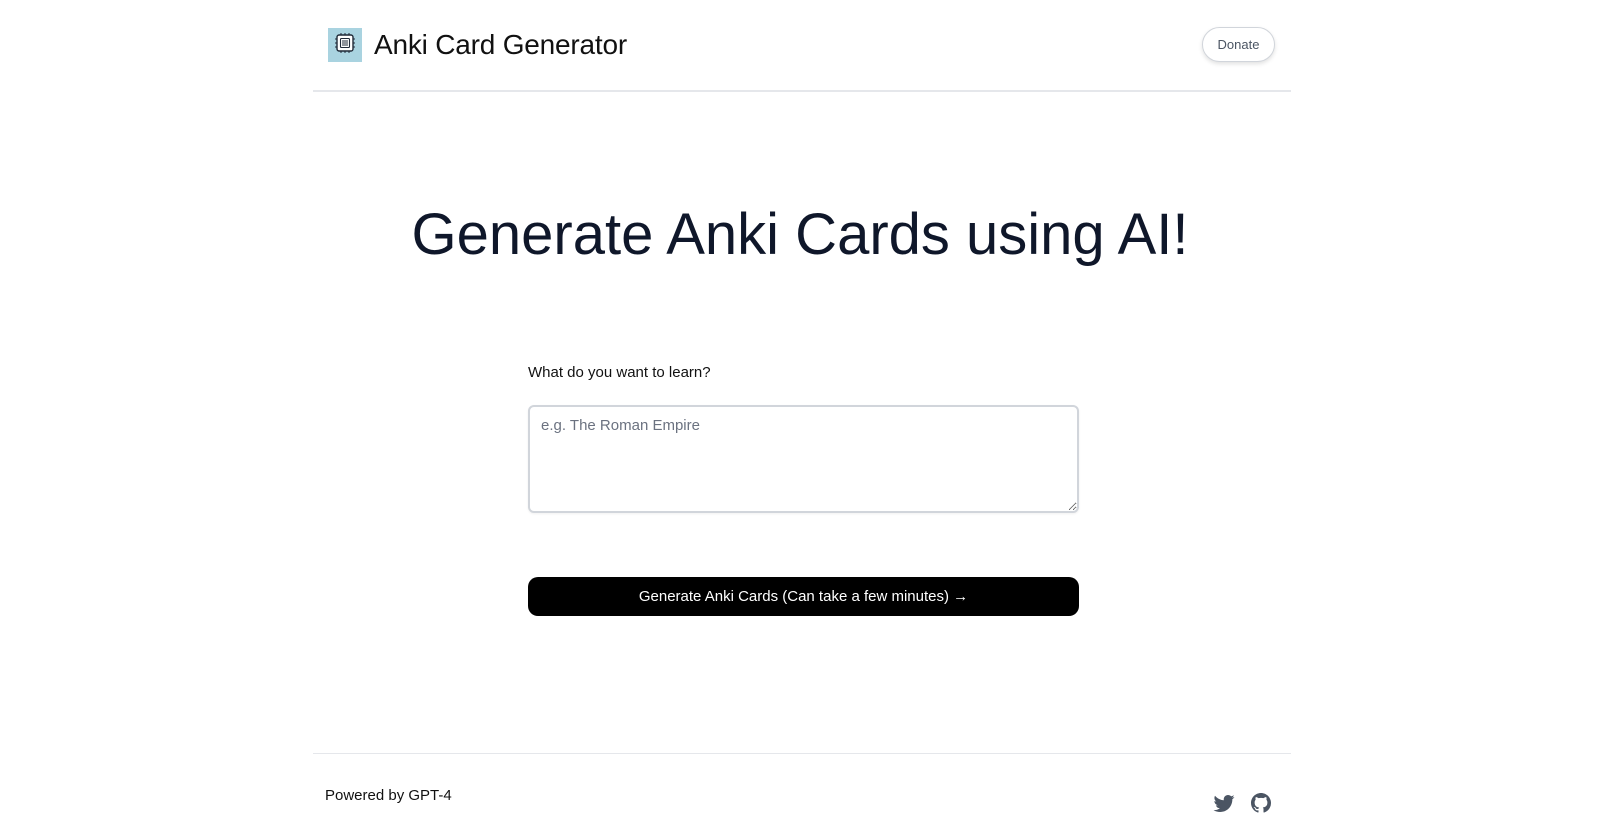 This screenshot has width=1600, height=835. I want to click on logo, so click(345, 45).